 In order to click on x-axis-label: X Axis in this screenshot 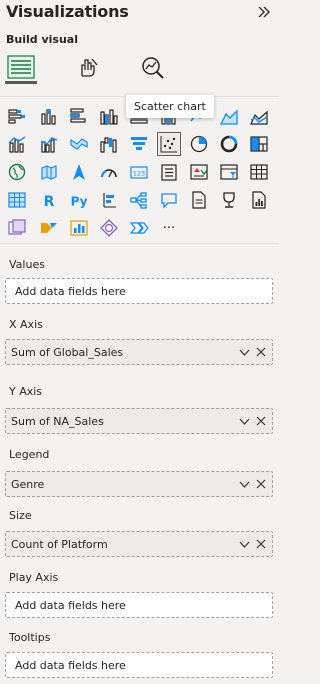, I will do `click(26, 324)`.